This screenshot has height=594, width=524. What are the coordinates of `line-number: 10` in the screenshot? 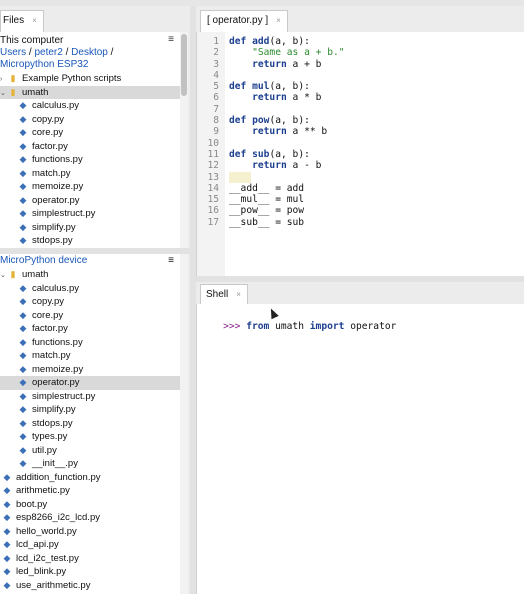 It's located at (213, 143).